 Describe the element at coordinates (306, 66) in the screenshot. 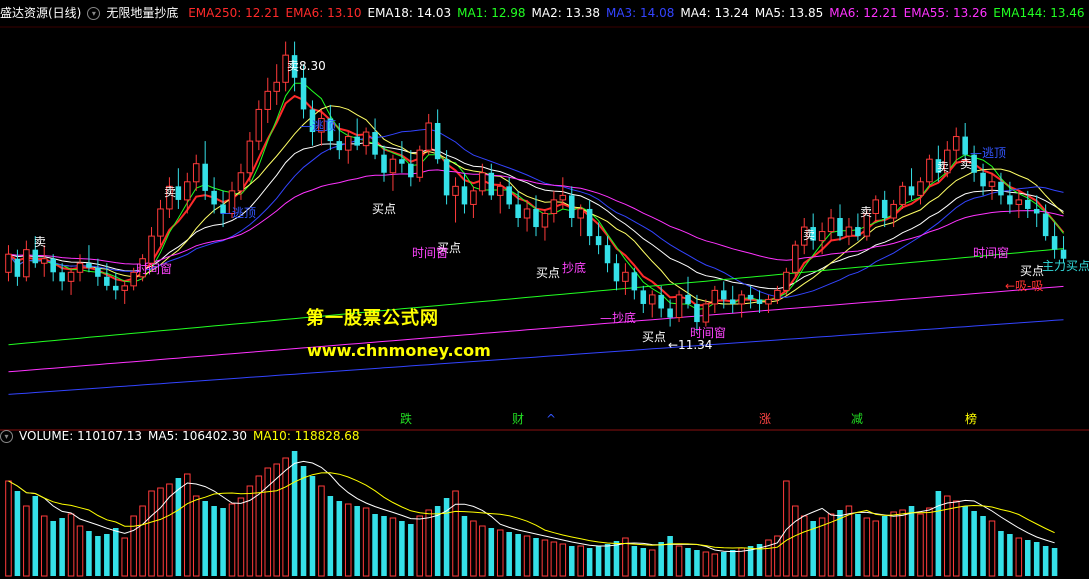

I see `sell-label: 卖8.30` at that location.